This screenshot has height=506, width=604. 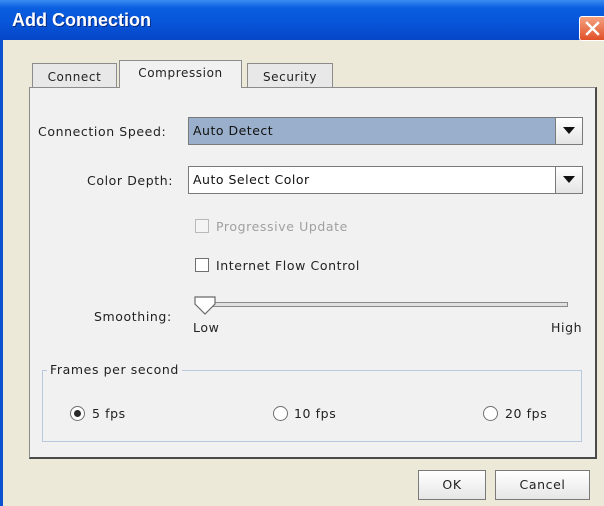 What do you see at coordinates (74, 75) in the screenshot?
I see `tab-connect: Connect` at bounding box center [74, 75].